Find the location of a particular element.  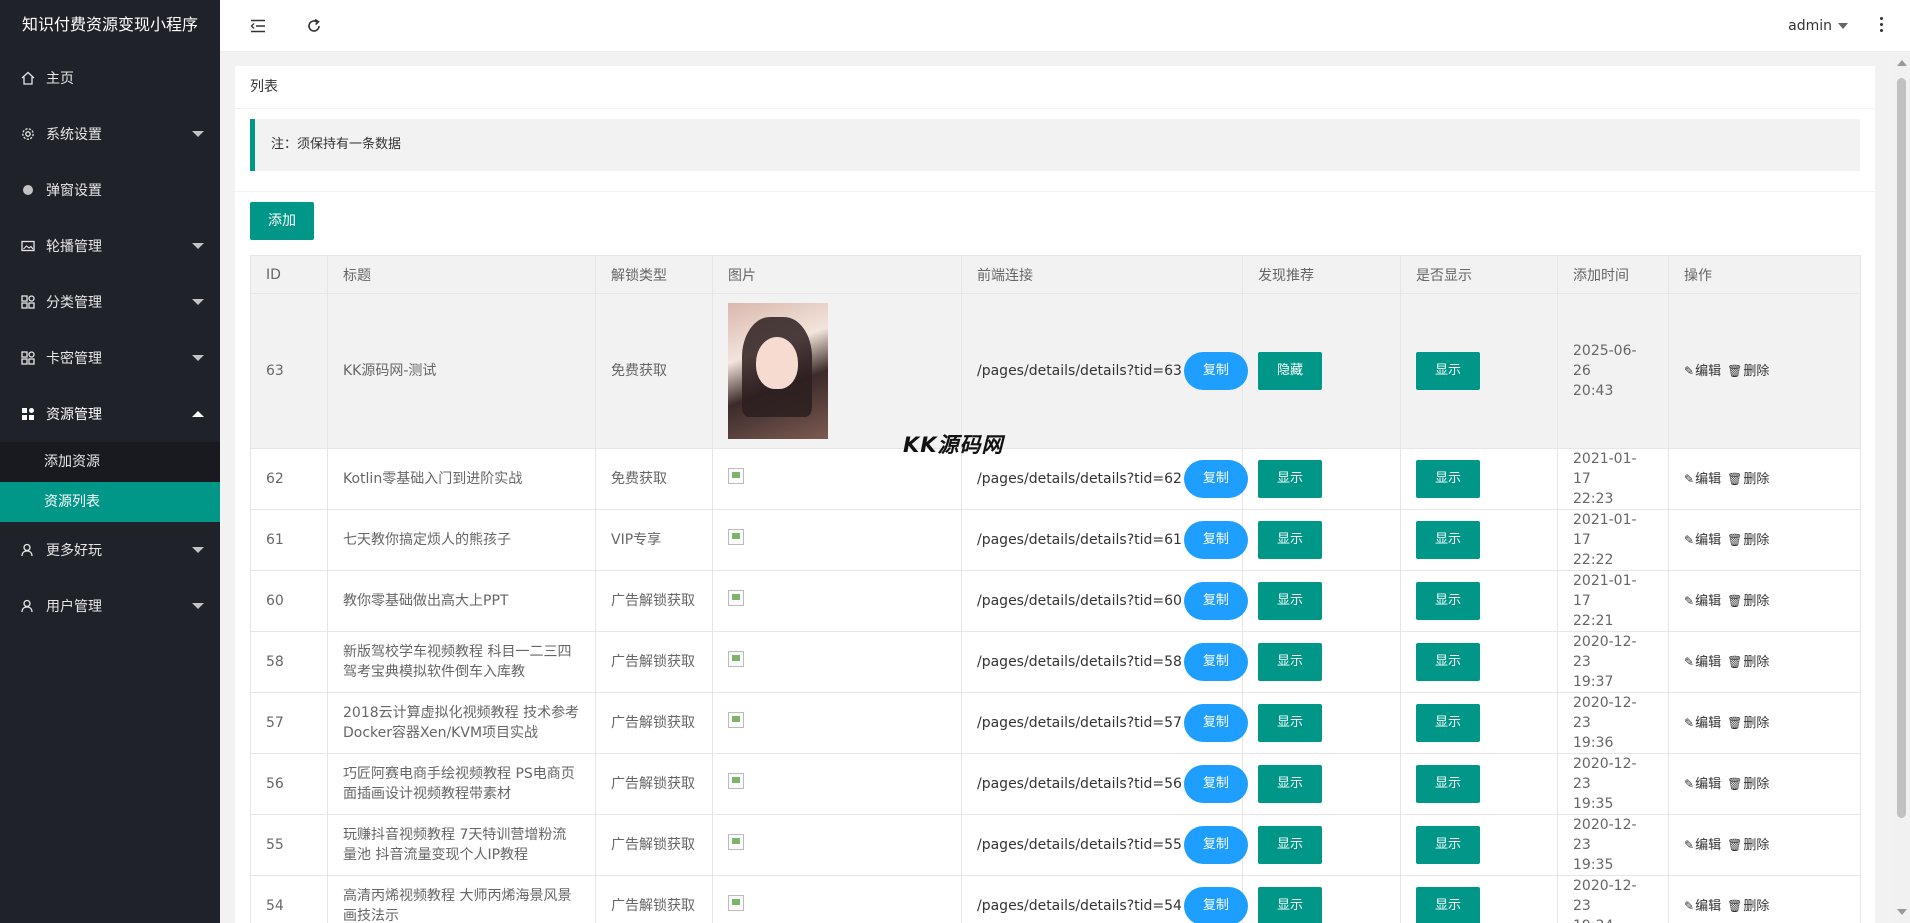

add-button: 添加 is located at coordinates (282, 221).